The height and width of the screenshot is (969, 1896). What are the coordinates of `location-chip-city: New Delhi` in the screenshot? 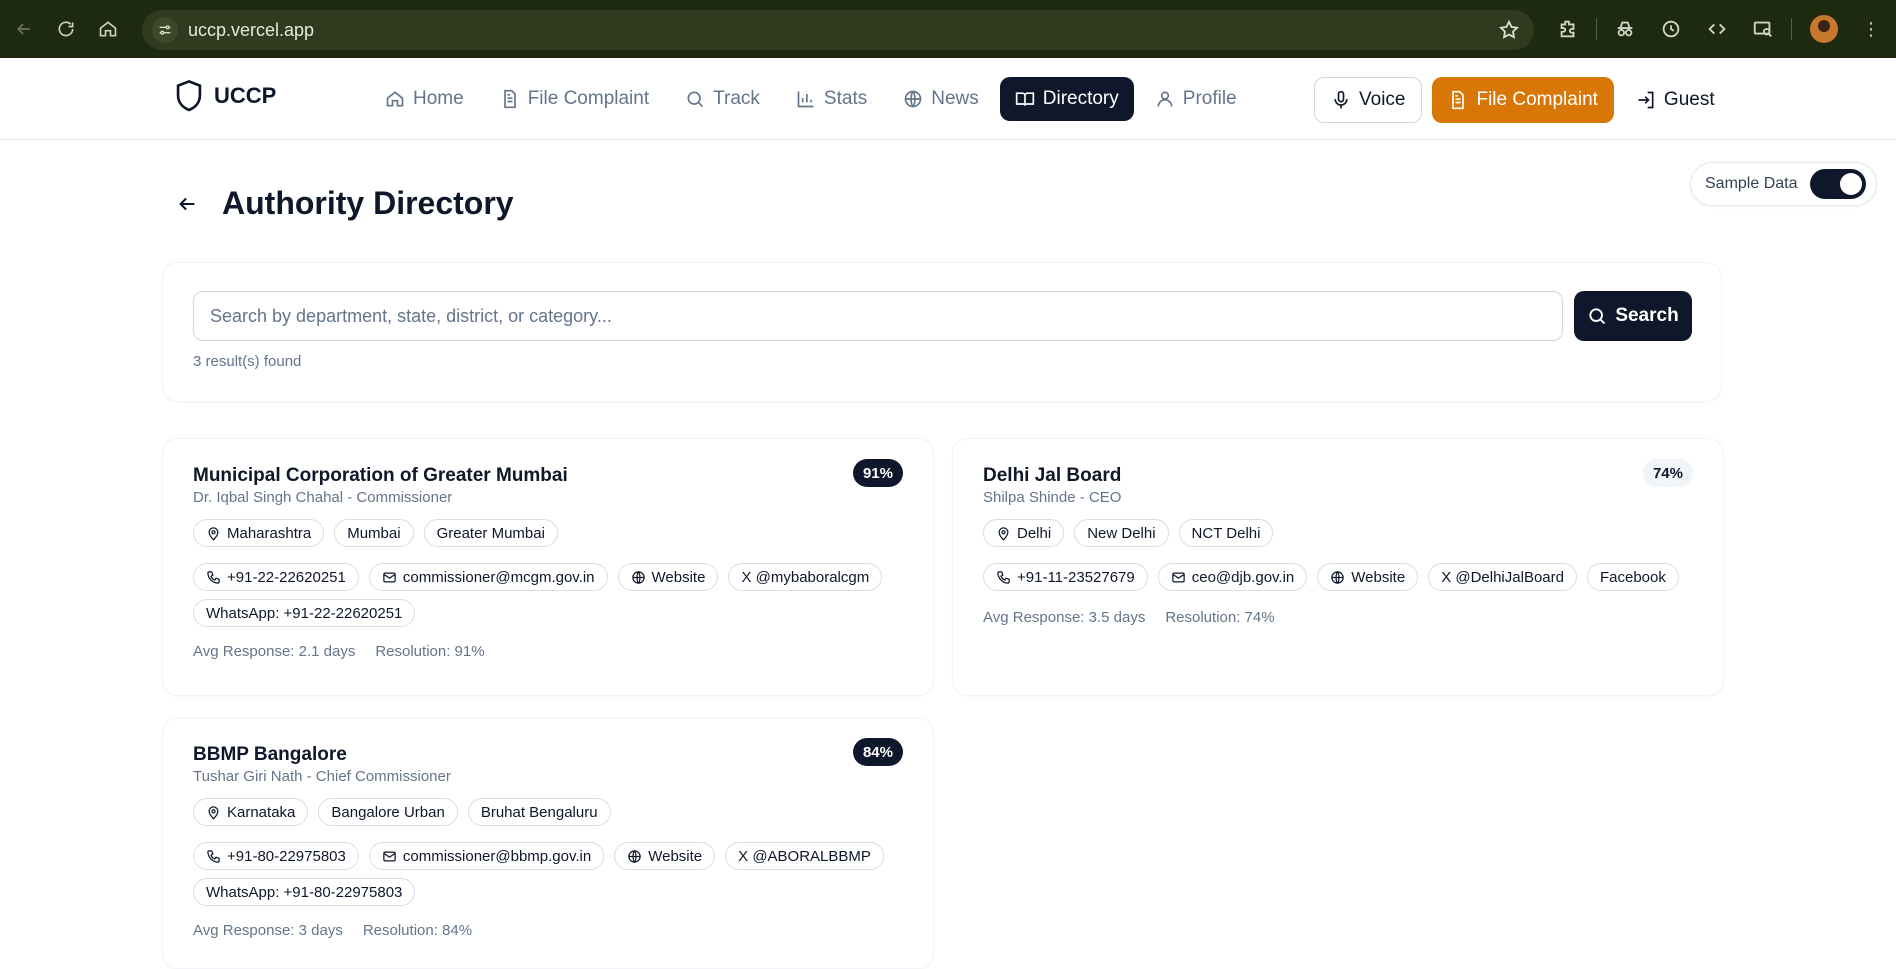 It's located at (1121, 533).